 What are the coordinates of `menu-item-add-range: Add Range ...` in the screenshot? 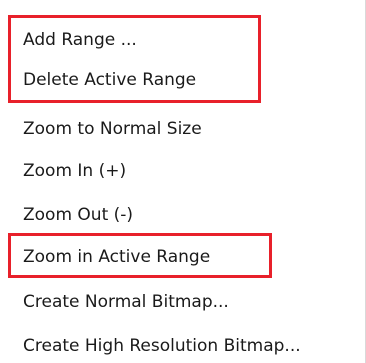 It's located at (80, 40).